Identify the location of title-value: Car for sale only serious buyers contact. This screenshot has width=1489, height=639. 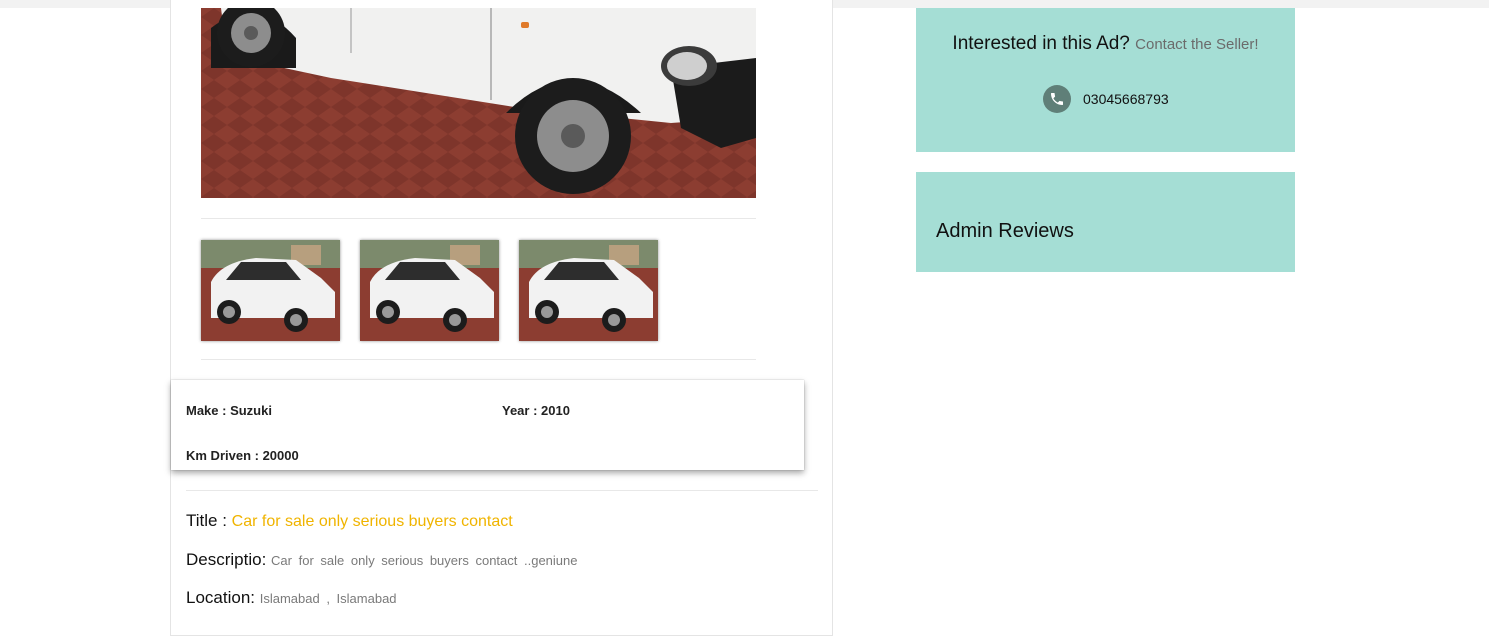
(372, 521).